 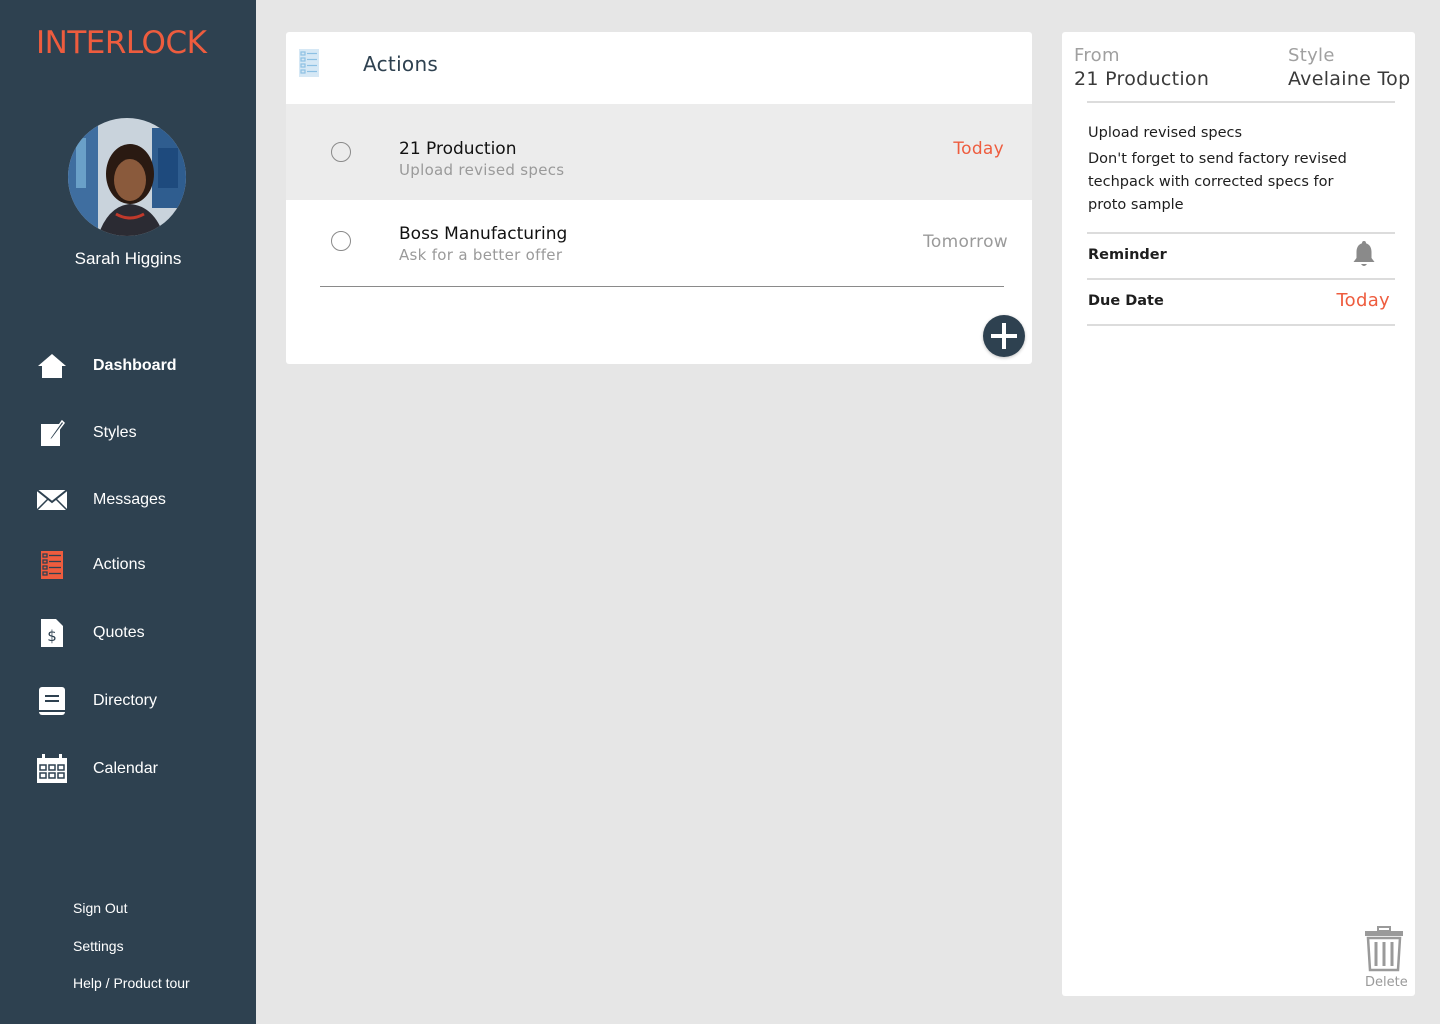 I want to click on delete-label: Delete, so click(x=1386, y=982).